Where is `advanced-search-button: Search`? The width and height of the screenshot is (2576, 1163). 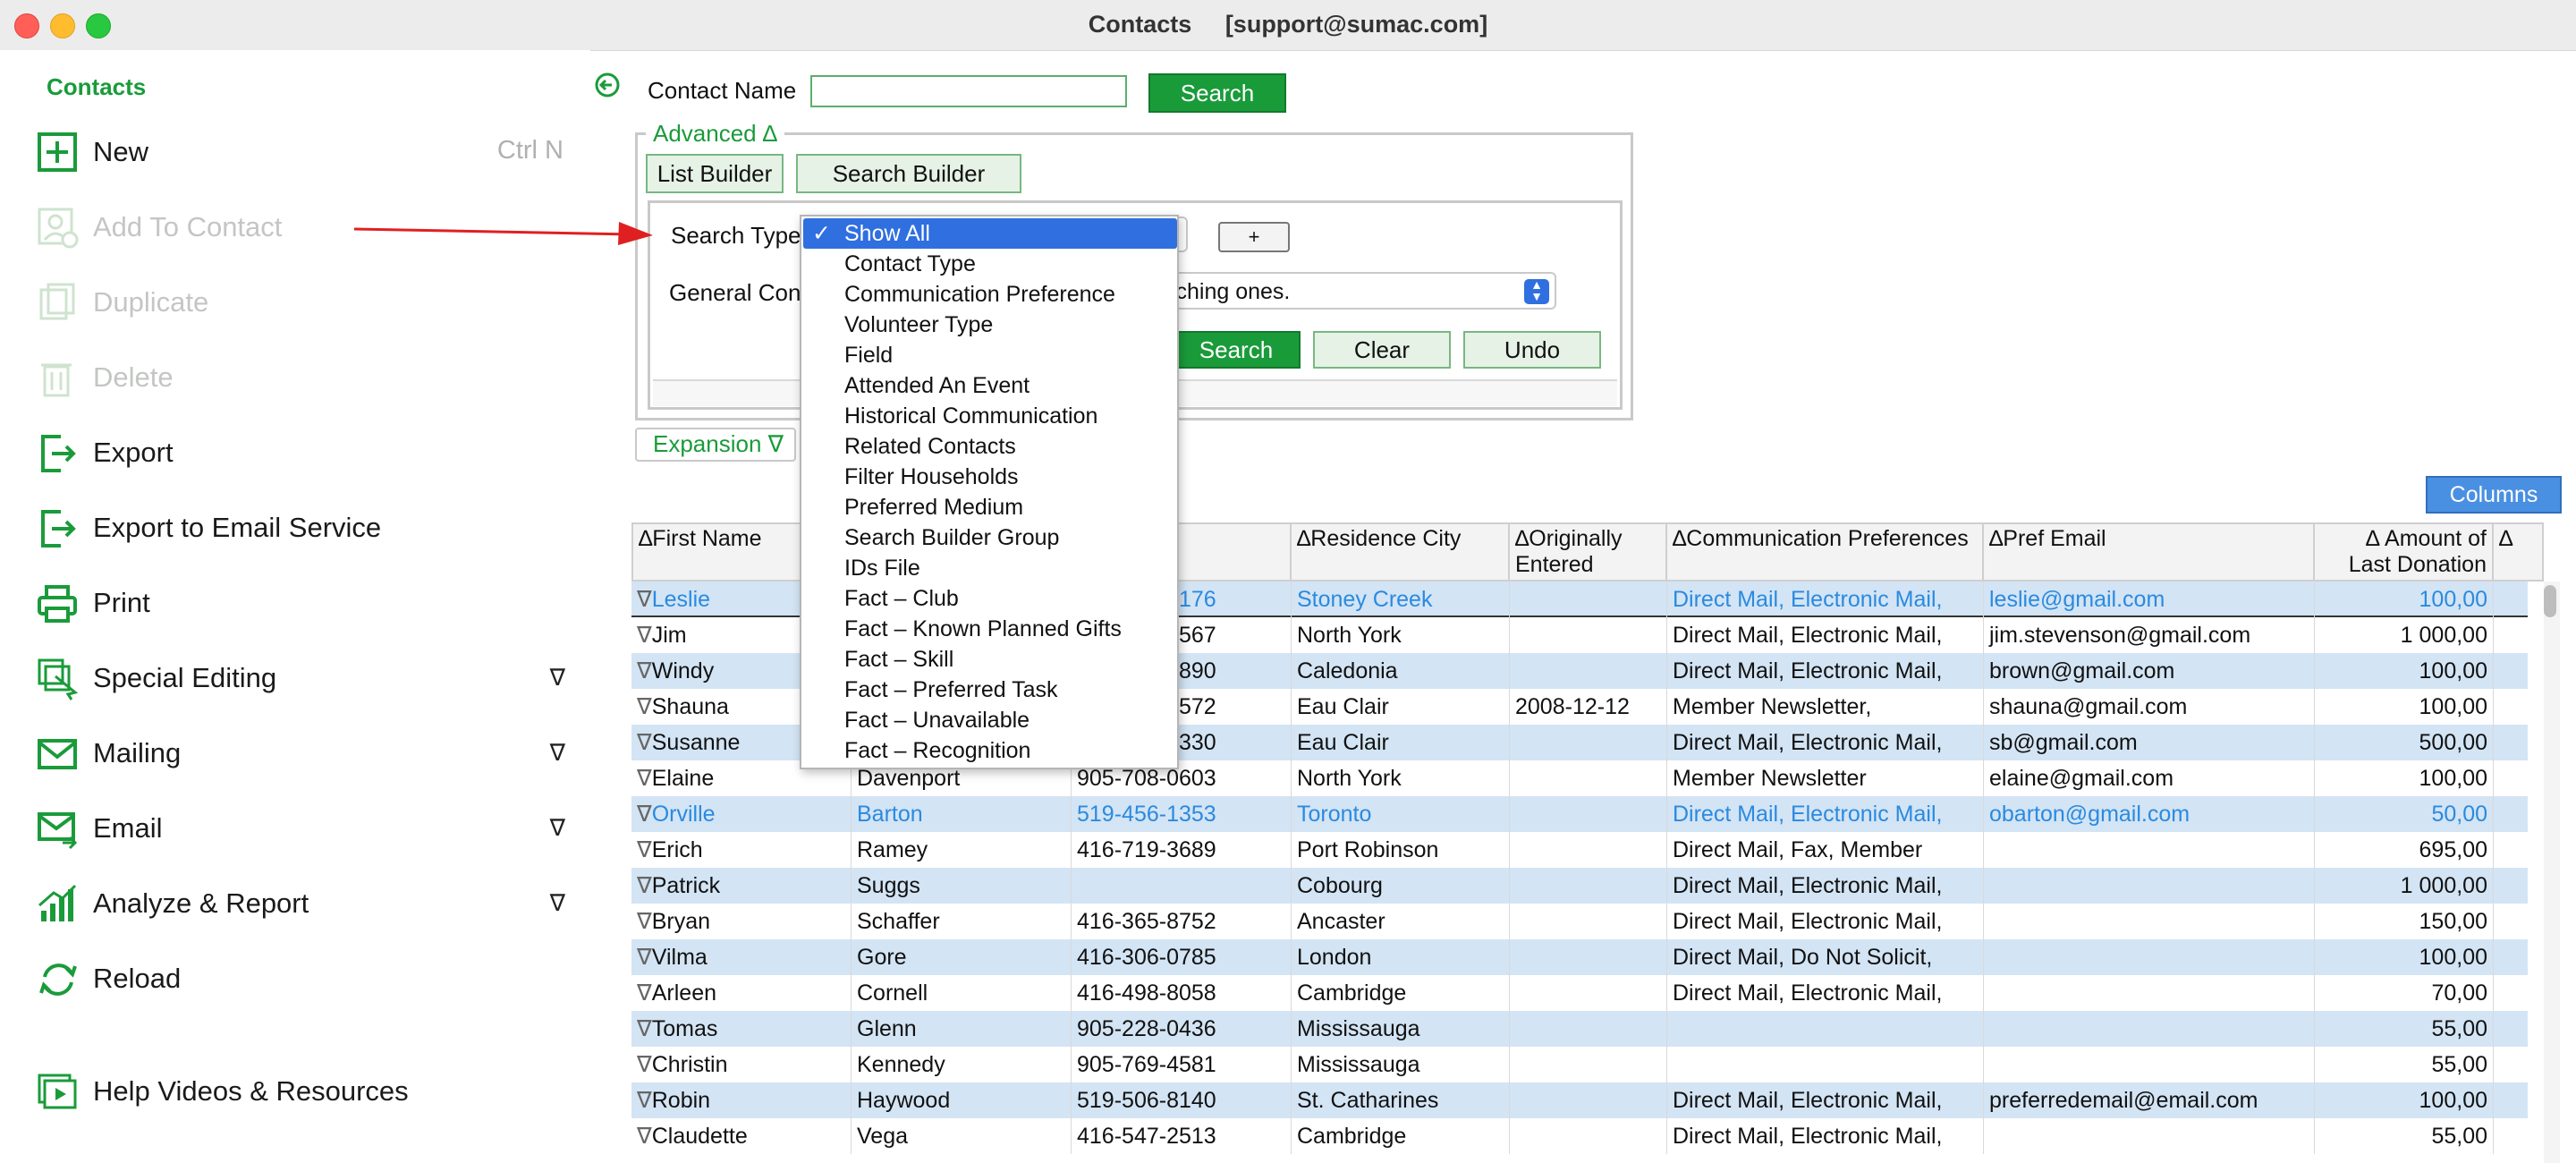 advanced-search-button: Search is located at coordinates (1236, 350).